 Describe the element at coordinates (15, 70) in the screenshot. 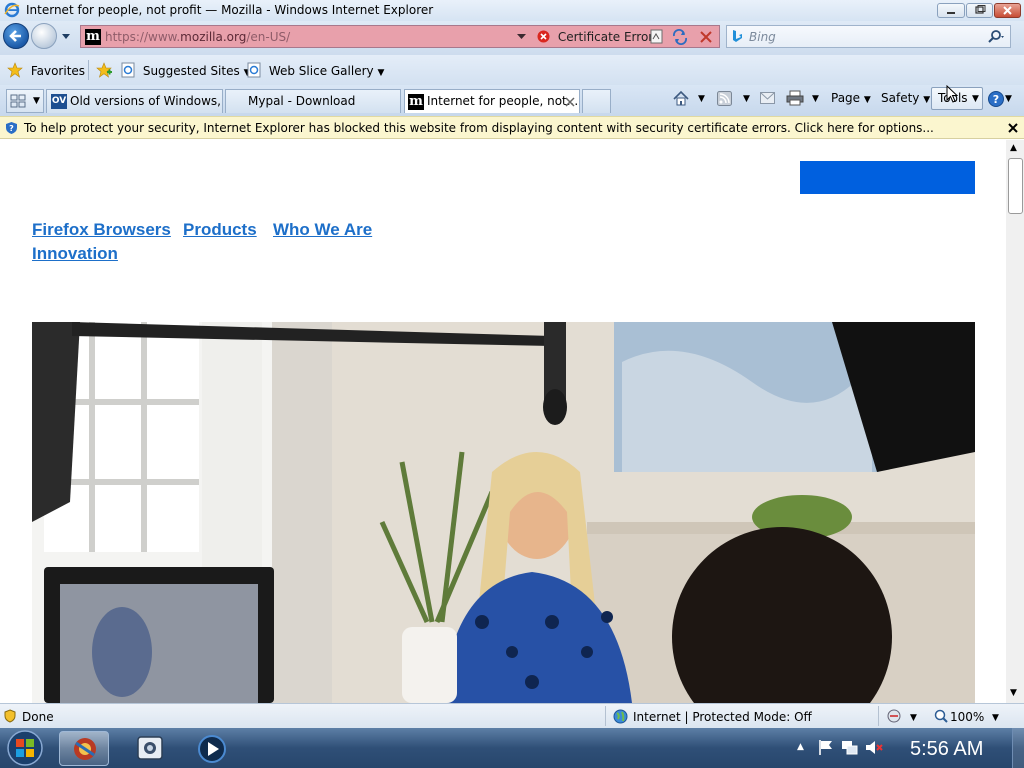

I see `favorites-star-icon` at that location.